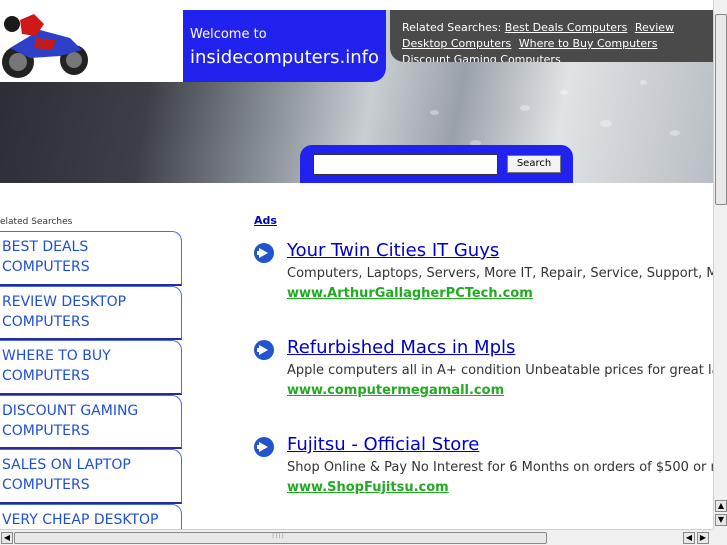 Image resolution: width=727 pixels, height=545 pixels. Describe the element at coordinates (64, 301) in the screenshot. I see `sidebar-item-label: REVIEW DESKTOP` at that location.